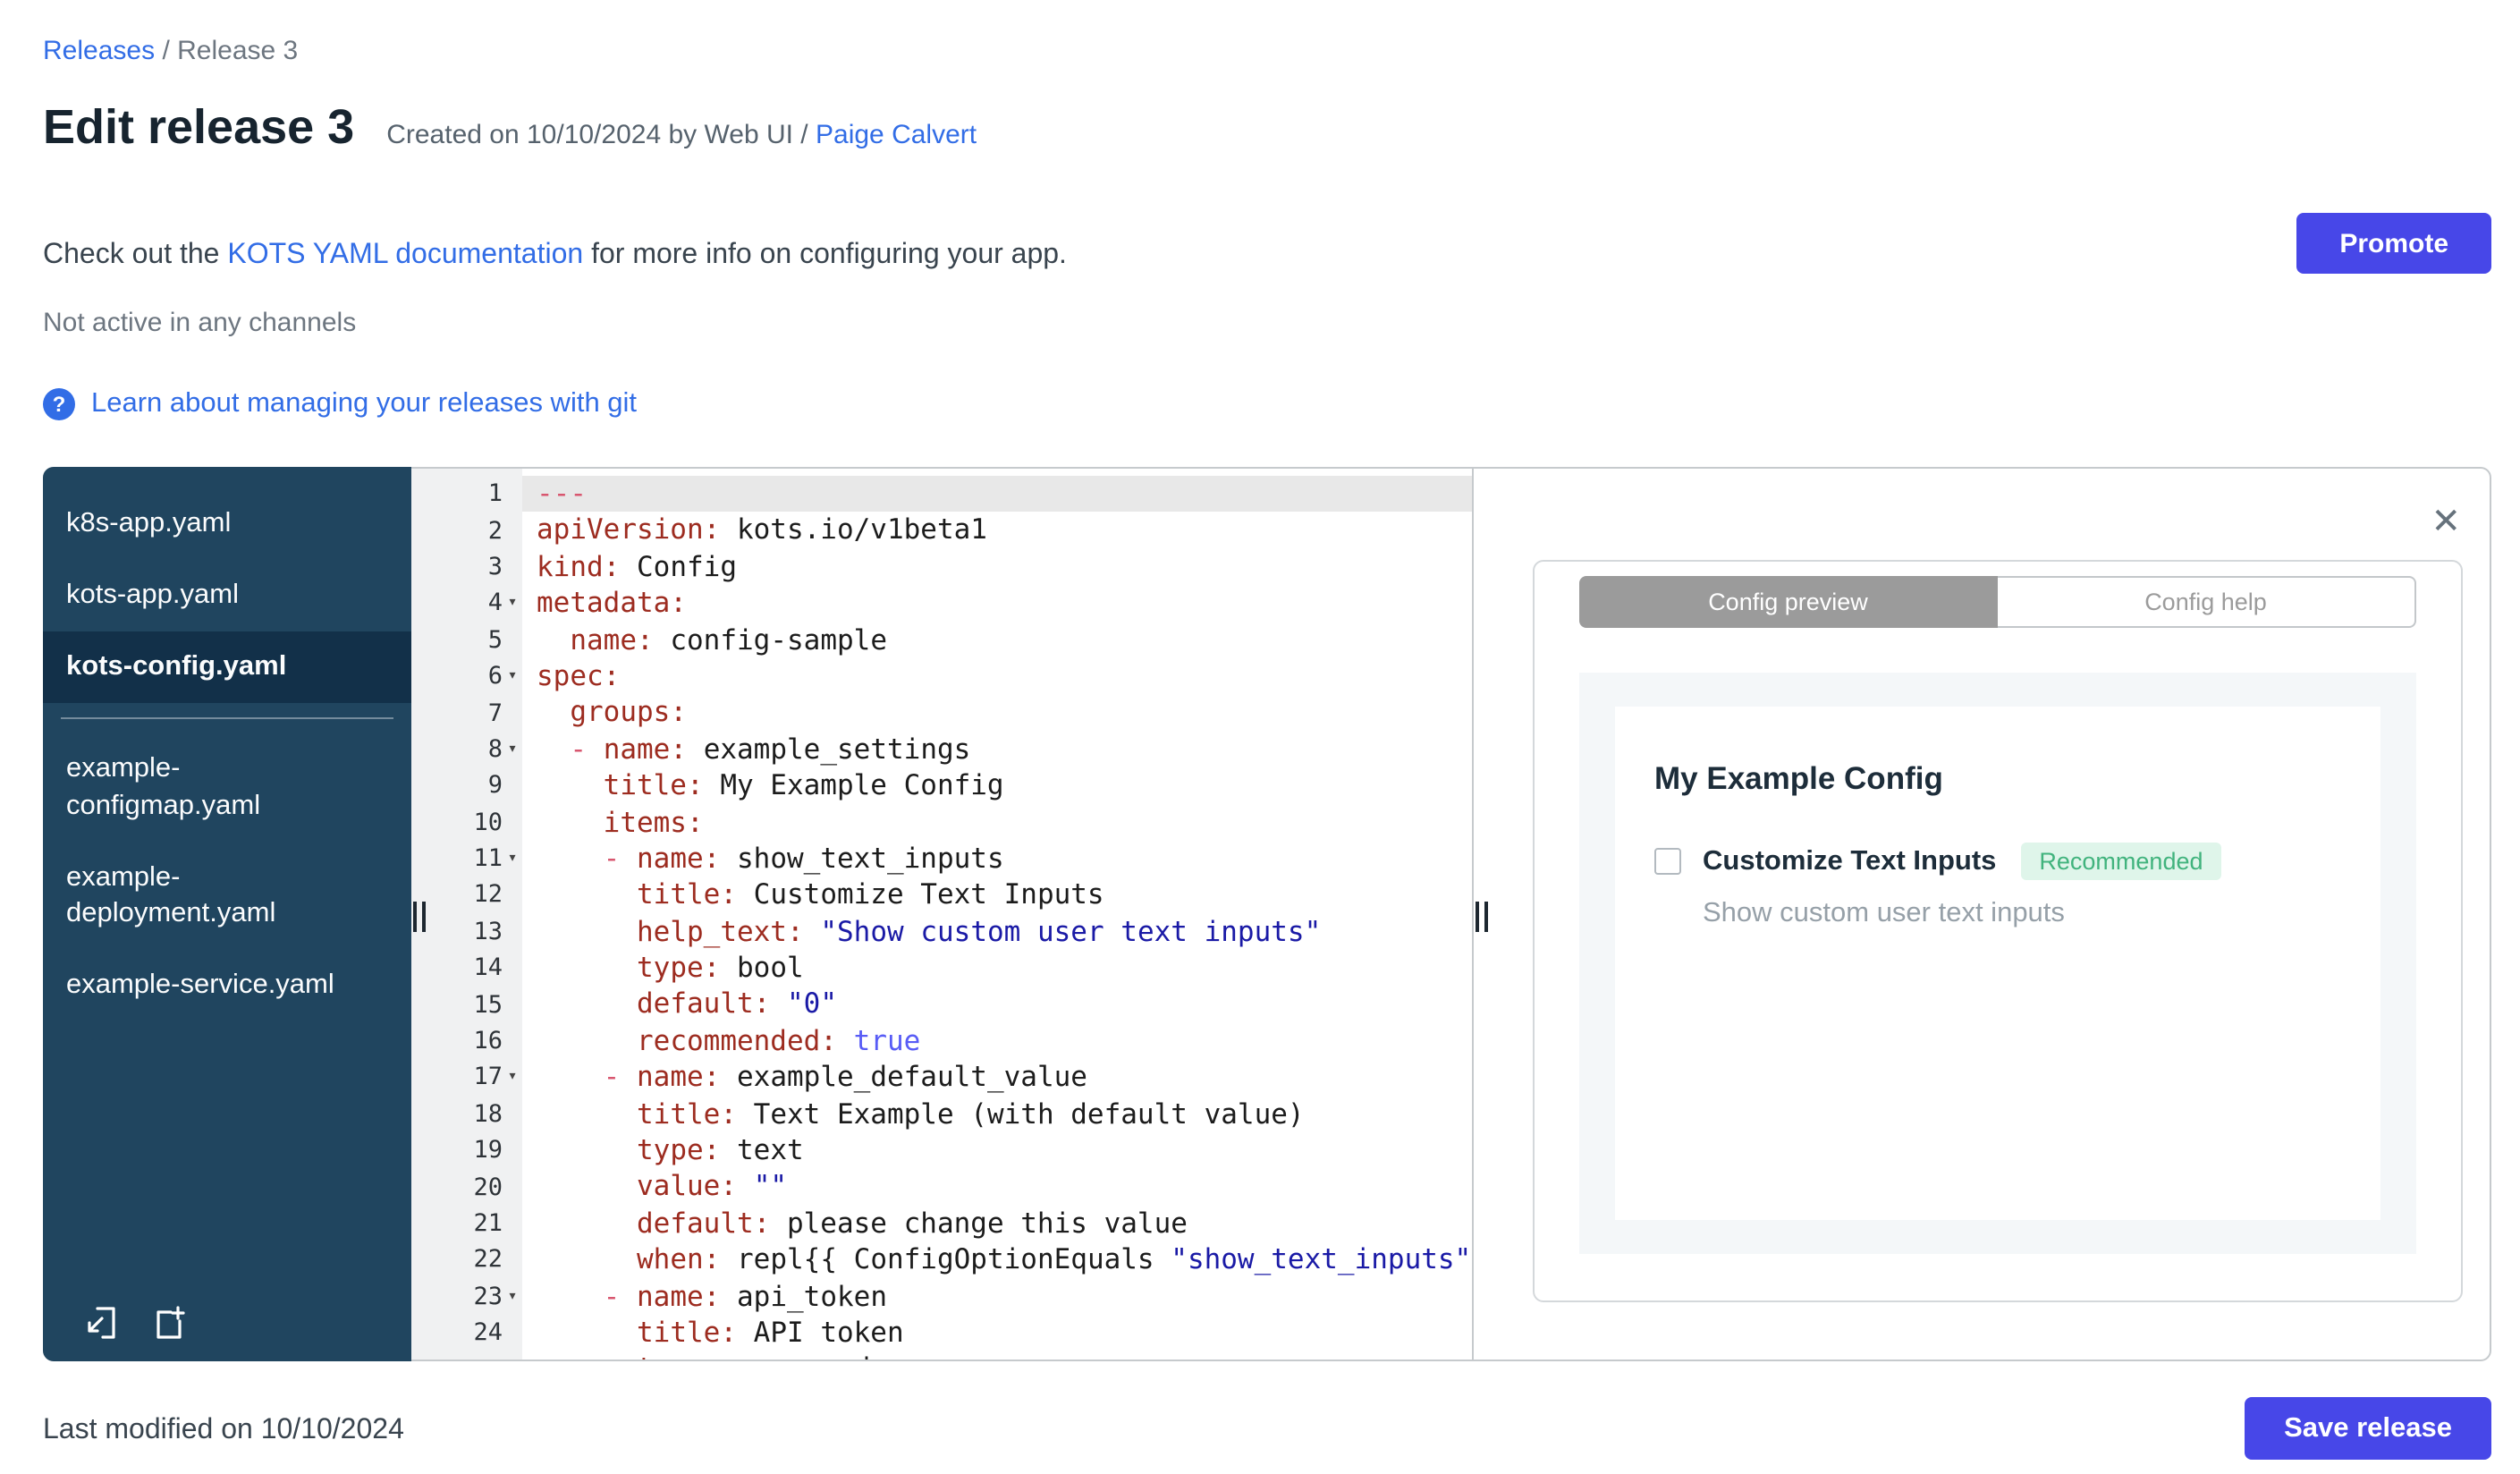 This screenshot has width=2520, height=1474. Describe the element at coordinates (1667, 861) in the screenshot. I see `config-option-checkbox` at that location.